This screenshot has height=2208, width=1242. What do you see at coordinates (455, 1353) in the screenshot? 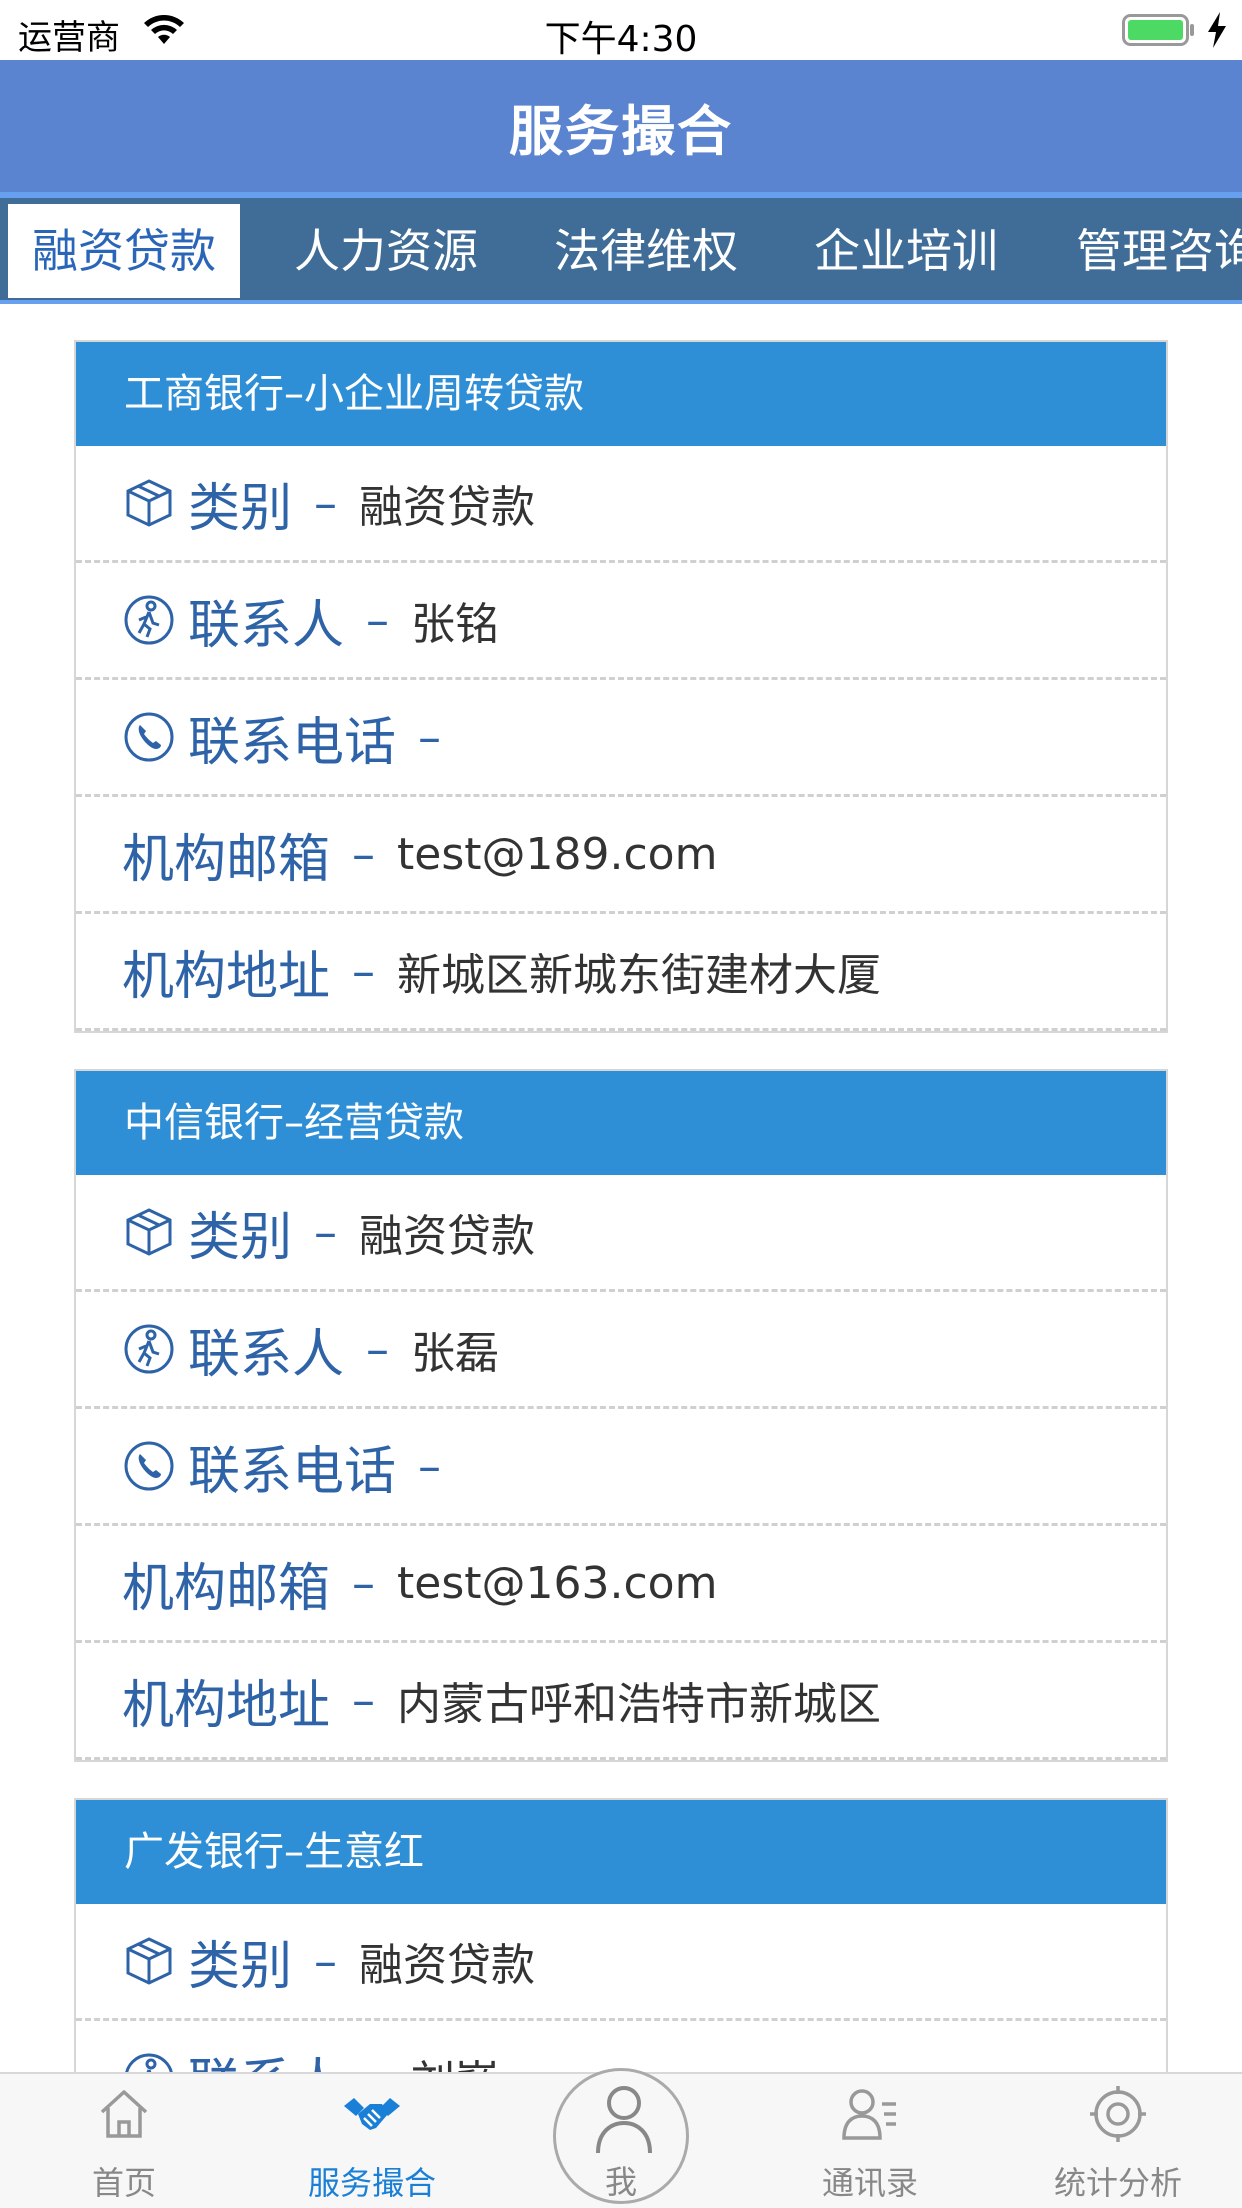
I see `contact-value: 张磊` at bounding box center [455, 1353].